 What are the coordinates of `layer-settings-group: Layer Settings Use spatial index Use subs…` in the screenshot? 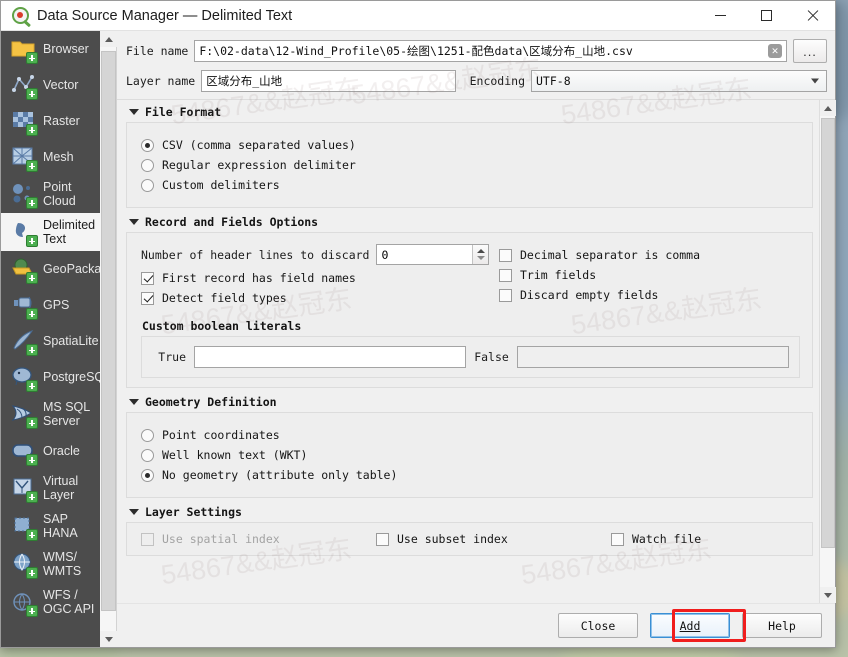 It's located at (469, 529).